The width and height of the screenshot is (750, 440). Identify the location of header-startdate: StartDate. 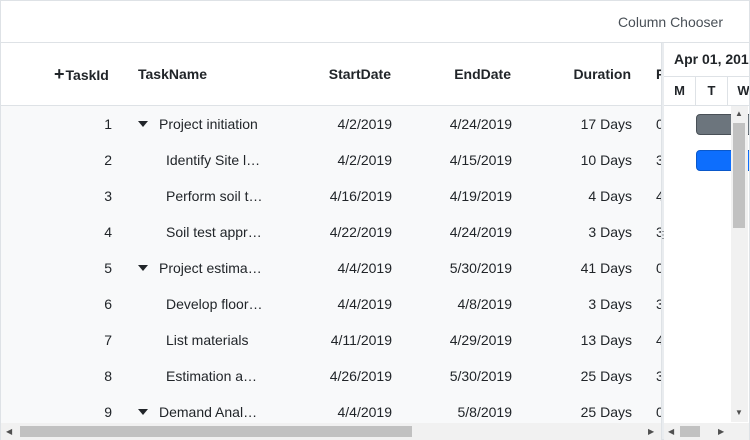
(346, 74).